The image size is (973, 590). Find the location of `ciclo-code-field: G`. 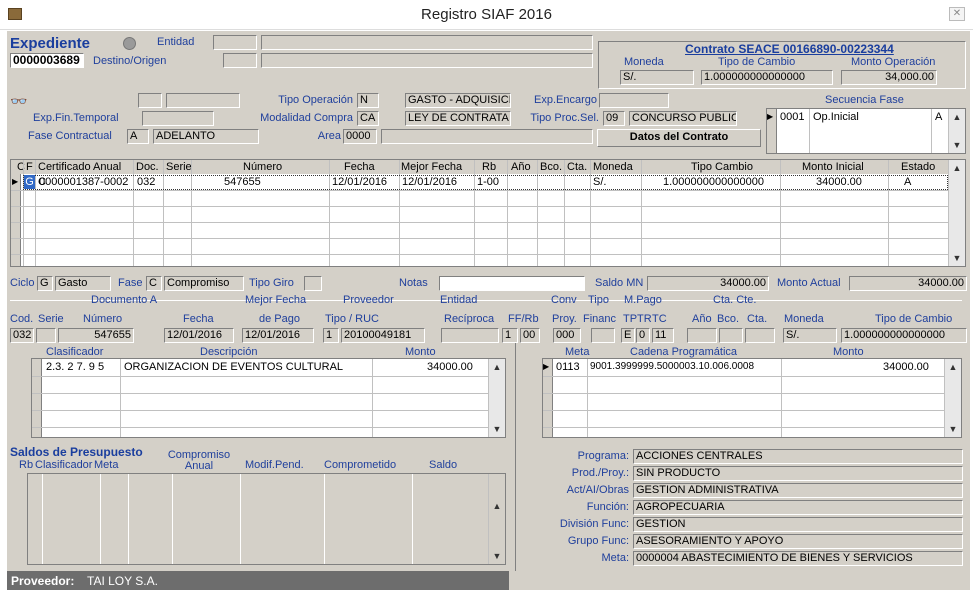

ciclo-code-field: G is located at coordinates (45, 283).